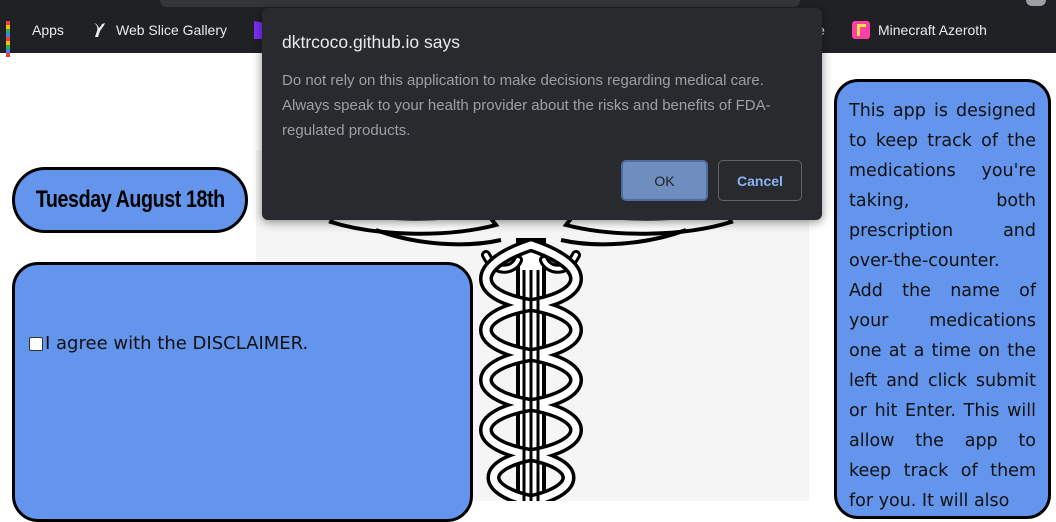  What do you see at coordinates (664, 180) in the screenshot?
I see `ok-button: OK` at bounding box center [664, 180].